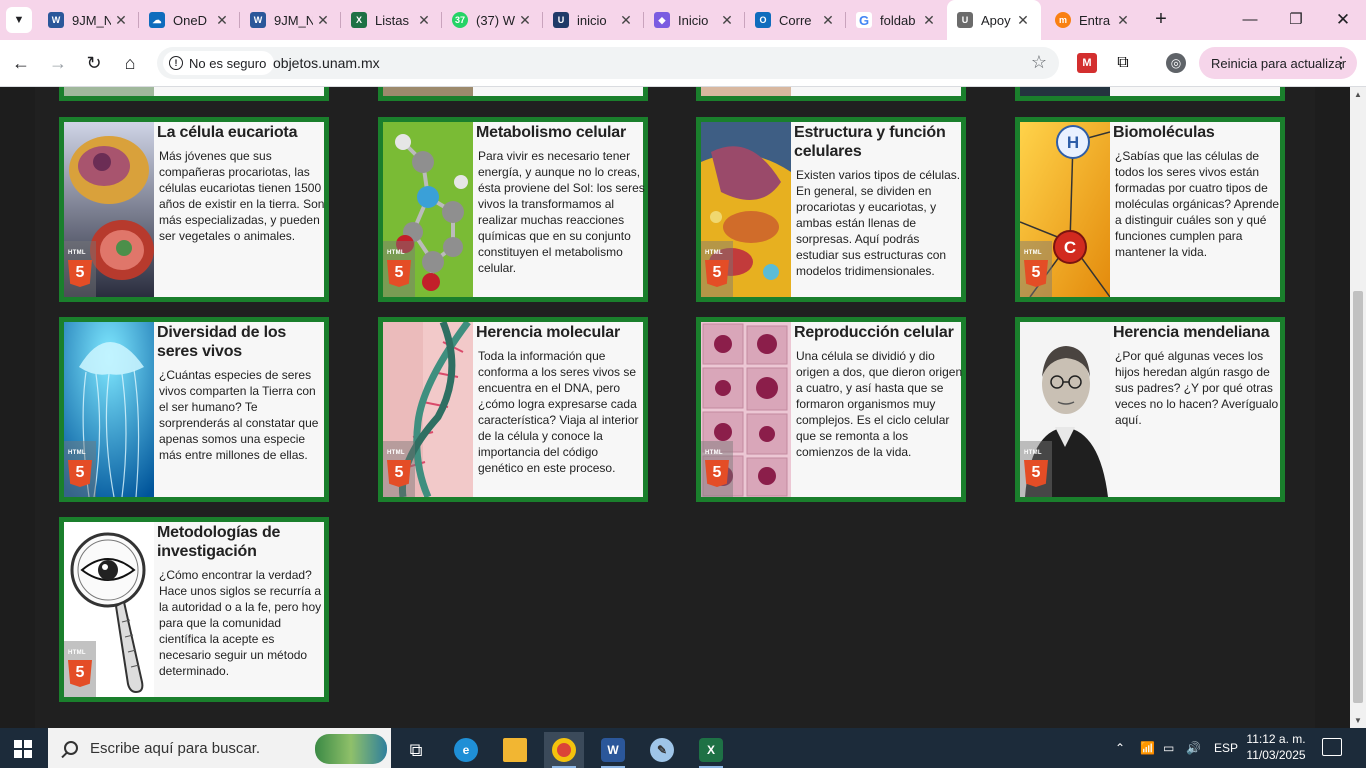 This screenshot has height=768, width=1366. Describe the element at coordinates (1358, 497) in the screenshot. I see `scrollbar-thumb` at that location.